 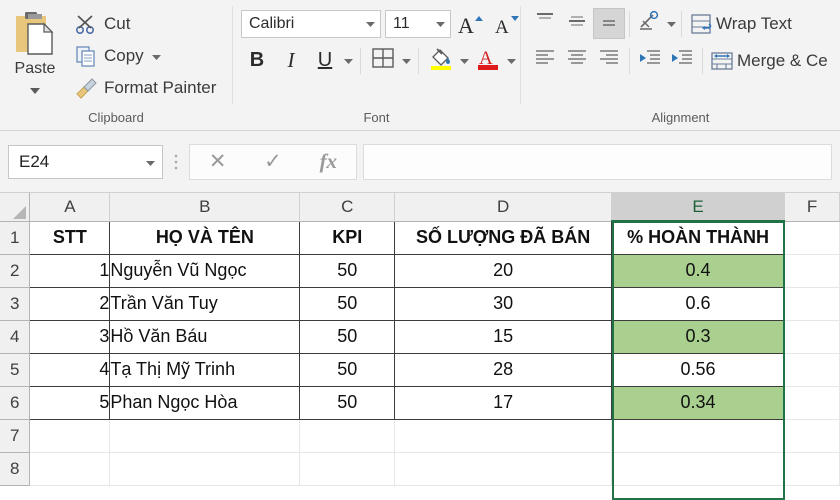 What do you see at coordinates (812, 370) in the screenshot?
I see `cell-f5` at bounding box center [812, 370].